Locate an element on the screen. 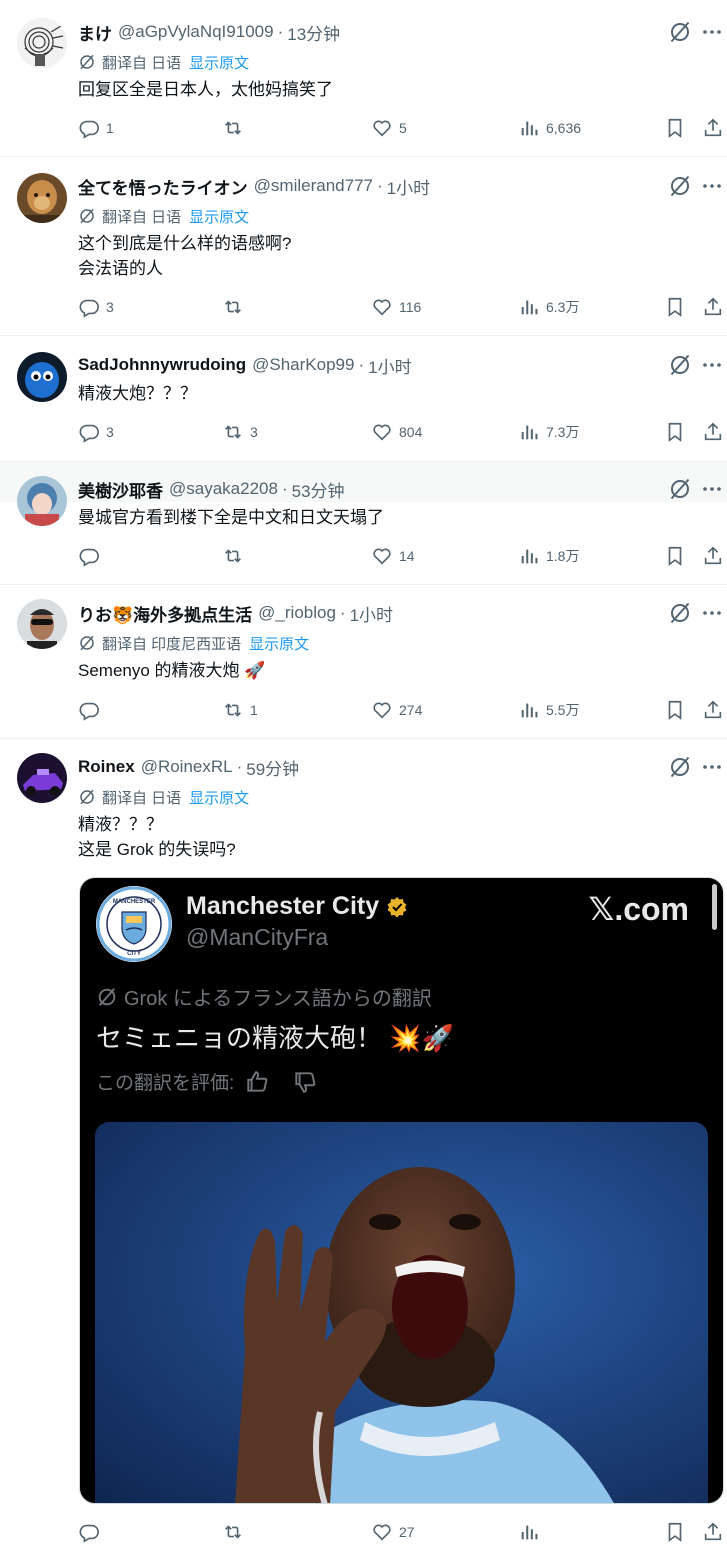  author-handle: @SharKop99 is located at coordinates (303, 365).